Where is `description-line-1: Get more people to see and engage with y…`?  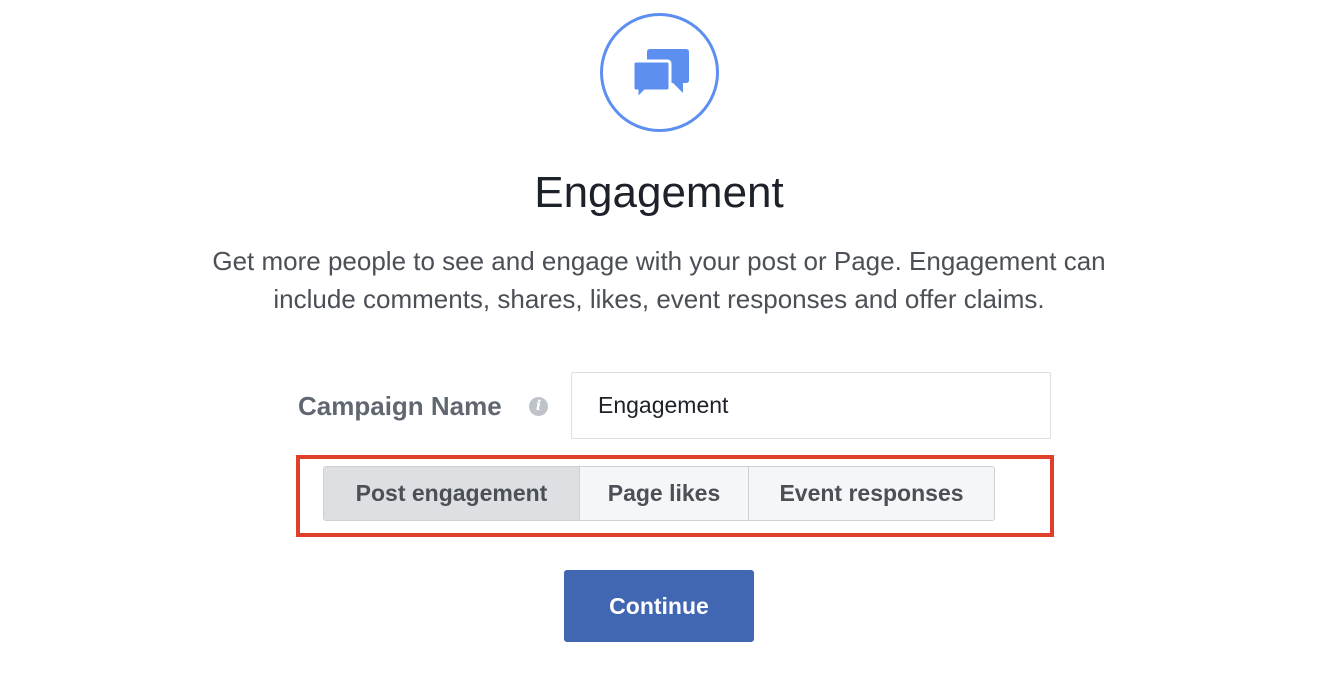 description-line-1: Get more people to see and engage with y… is located at coordinates (659, 261).